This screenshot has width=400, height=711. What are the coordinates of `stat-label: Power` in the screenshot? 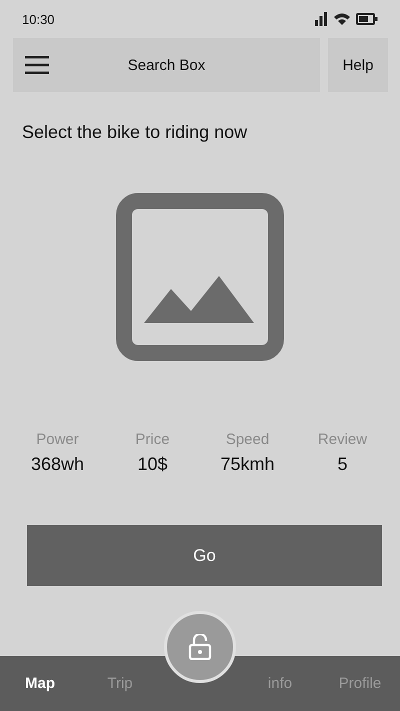 It's located at (57, 439).